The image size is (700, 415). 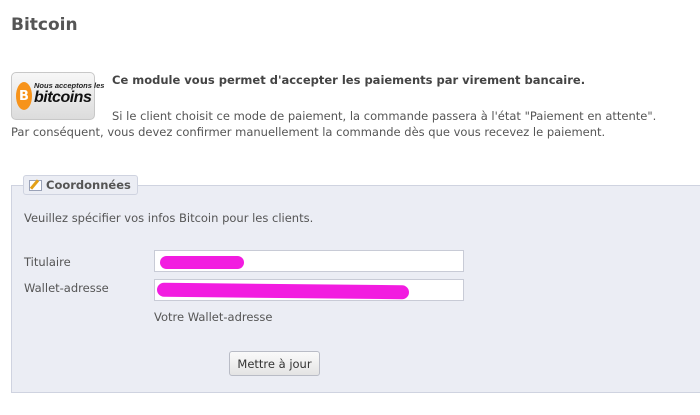 What do you see at coordinates (44, 25) in the screenshot?
I see `page-title: Bitcoin` at bounding box center [44, 25].